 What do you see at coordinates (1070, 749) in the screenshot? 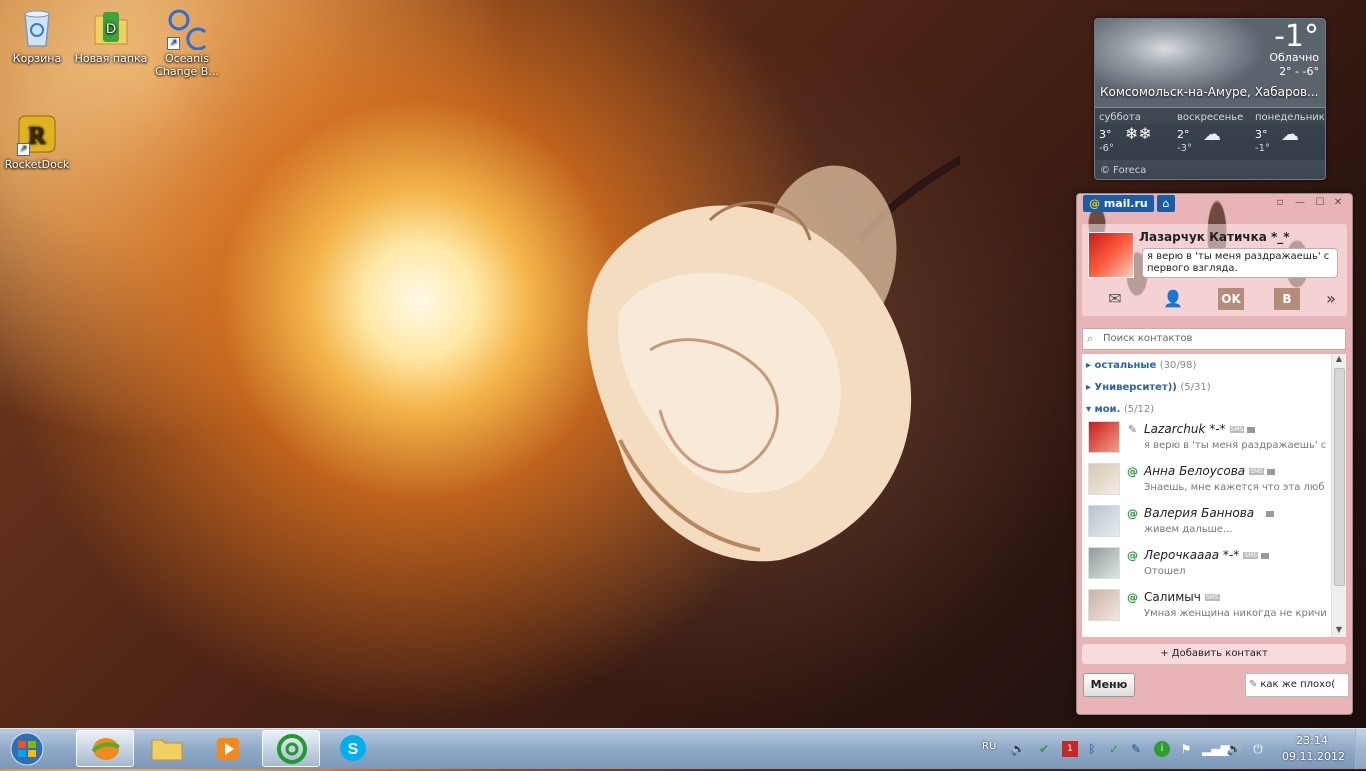
I see `notification-badge-icon: 1` at bounding box center [1070, 749].